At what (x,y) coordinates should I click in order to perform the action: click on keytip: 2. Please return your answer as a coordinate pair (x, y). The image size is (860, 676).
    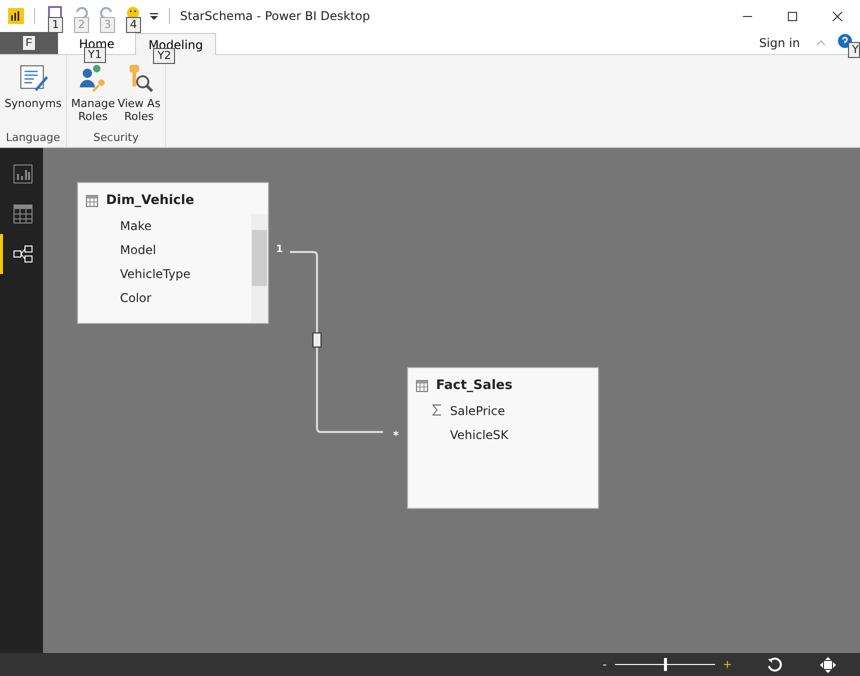
    Looking at the image, I should click on (81, 25).